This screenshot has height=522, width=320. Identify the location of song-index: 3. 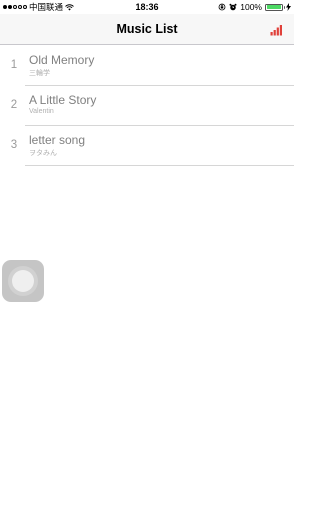
(14, 145).